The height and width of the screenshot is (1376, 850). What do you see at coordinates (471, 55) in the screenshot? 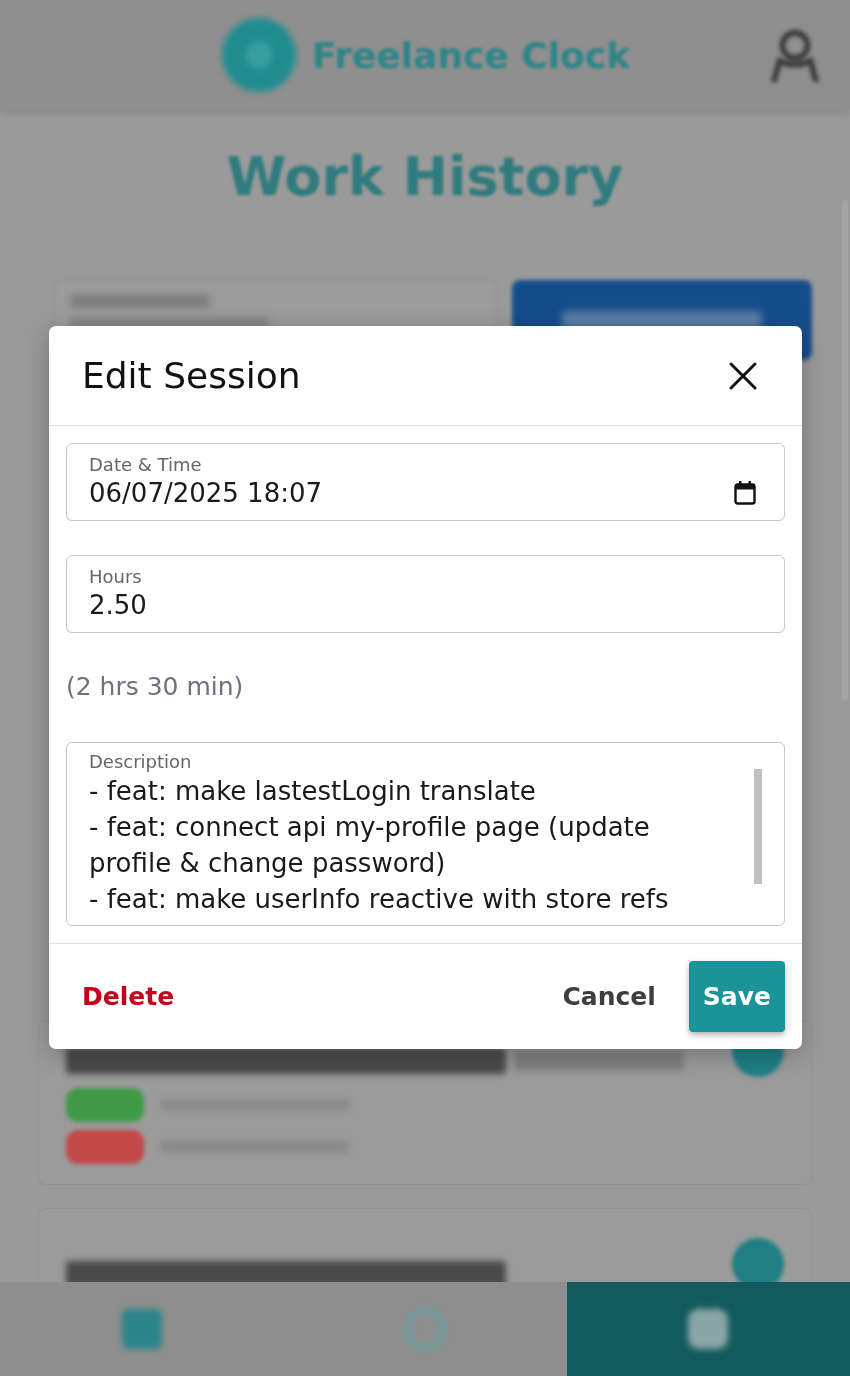
I see `app-title: Freelance Clock` at bounding box center [471, 55].